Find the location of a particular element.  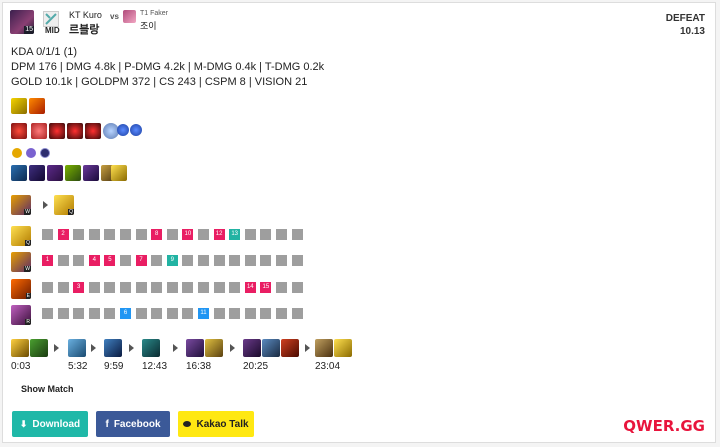

skill-q-icon: Q is located at coordinates (21, 236).